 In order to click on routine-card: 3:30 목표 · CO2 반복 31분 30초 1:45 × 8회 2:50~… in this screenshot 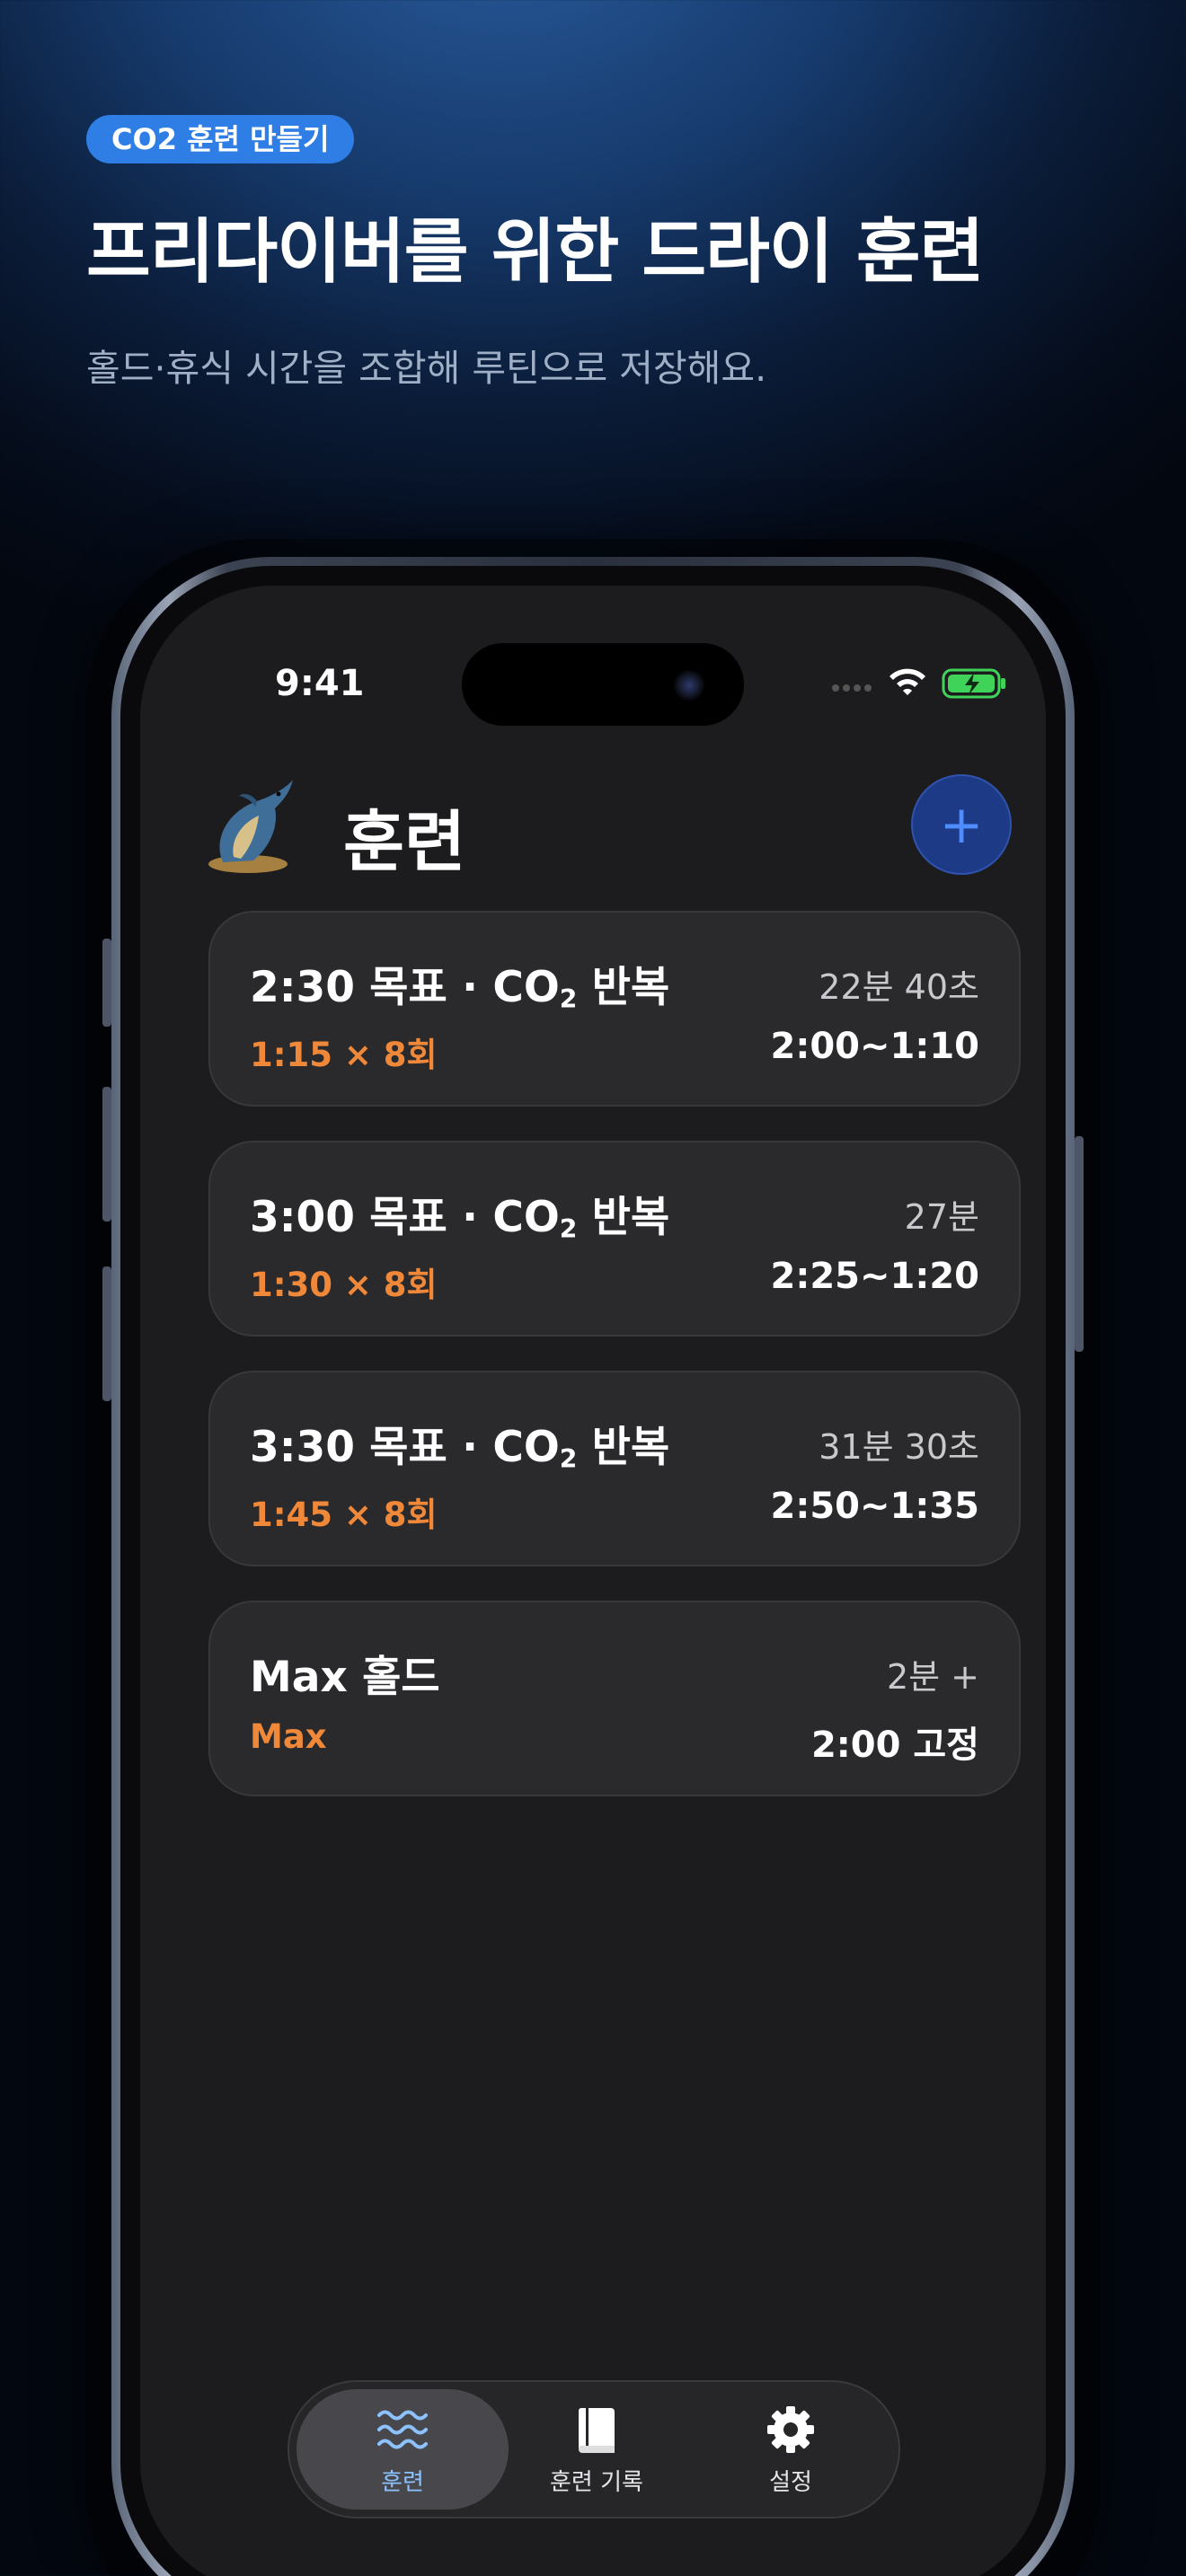, I will do `click(614, 1468)`.